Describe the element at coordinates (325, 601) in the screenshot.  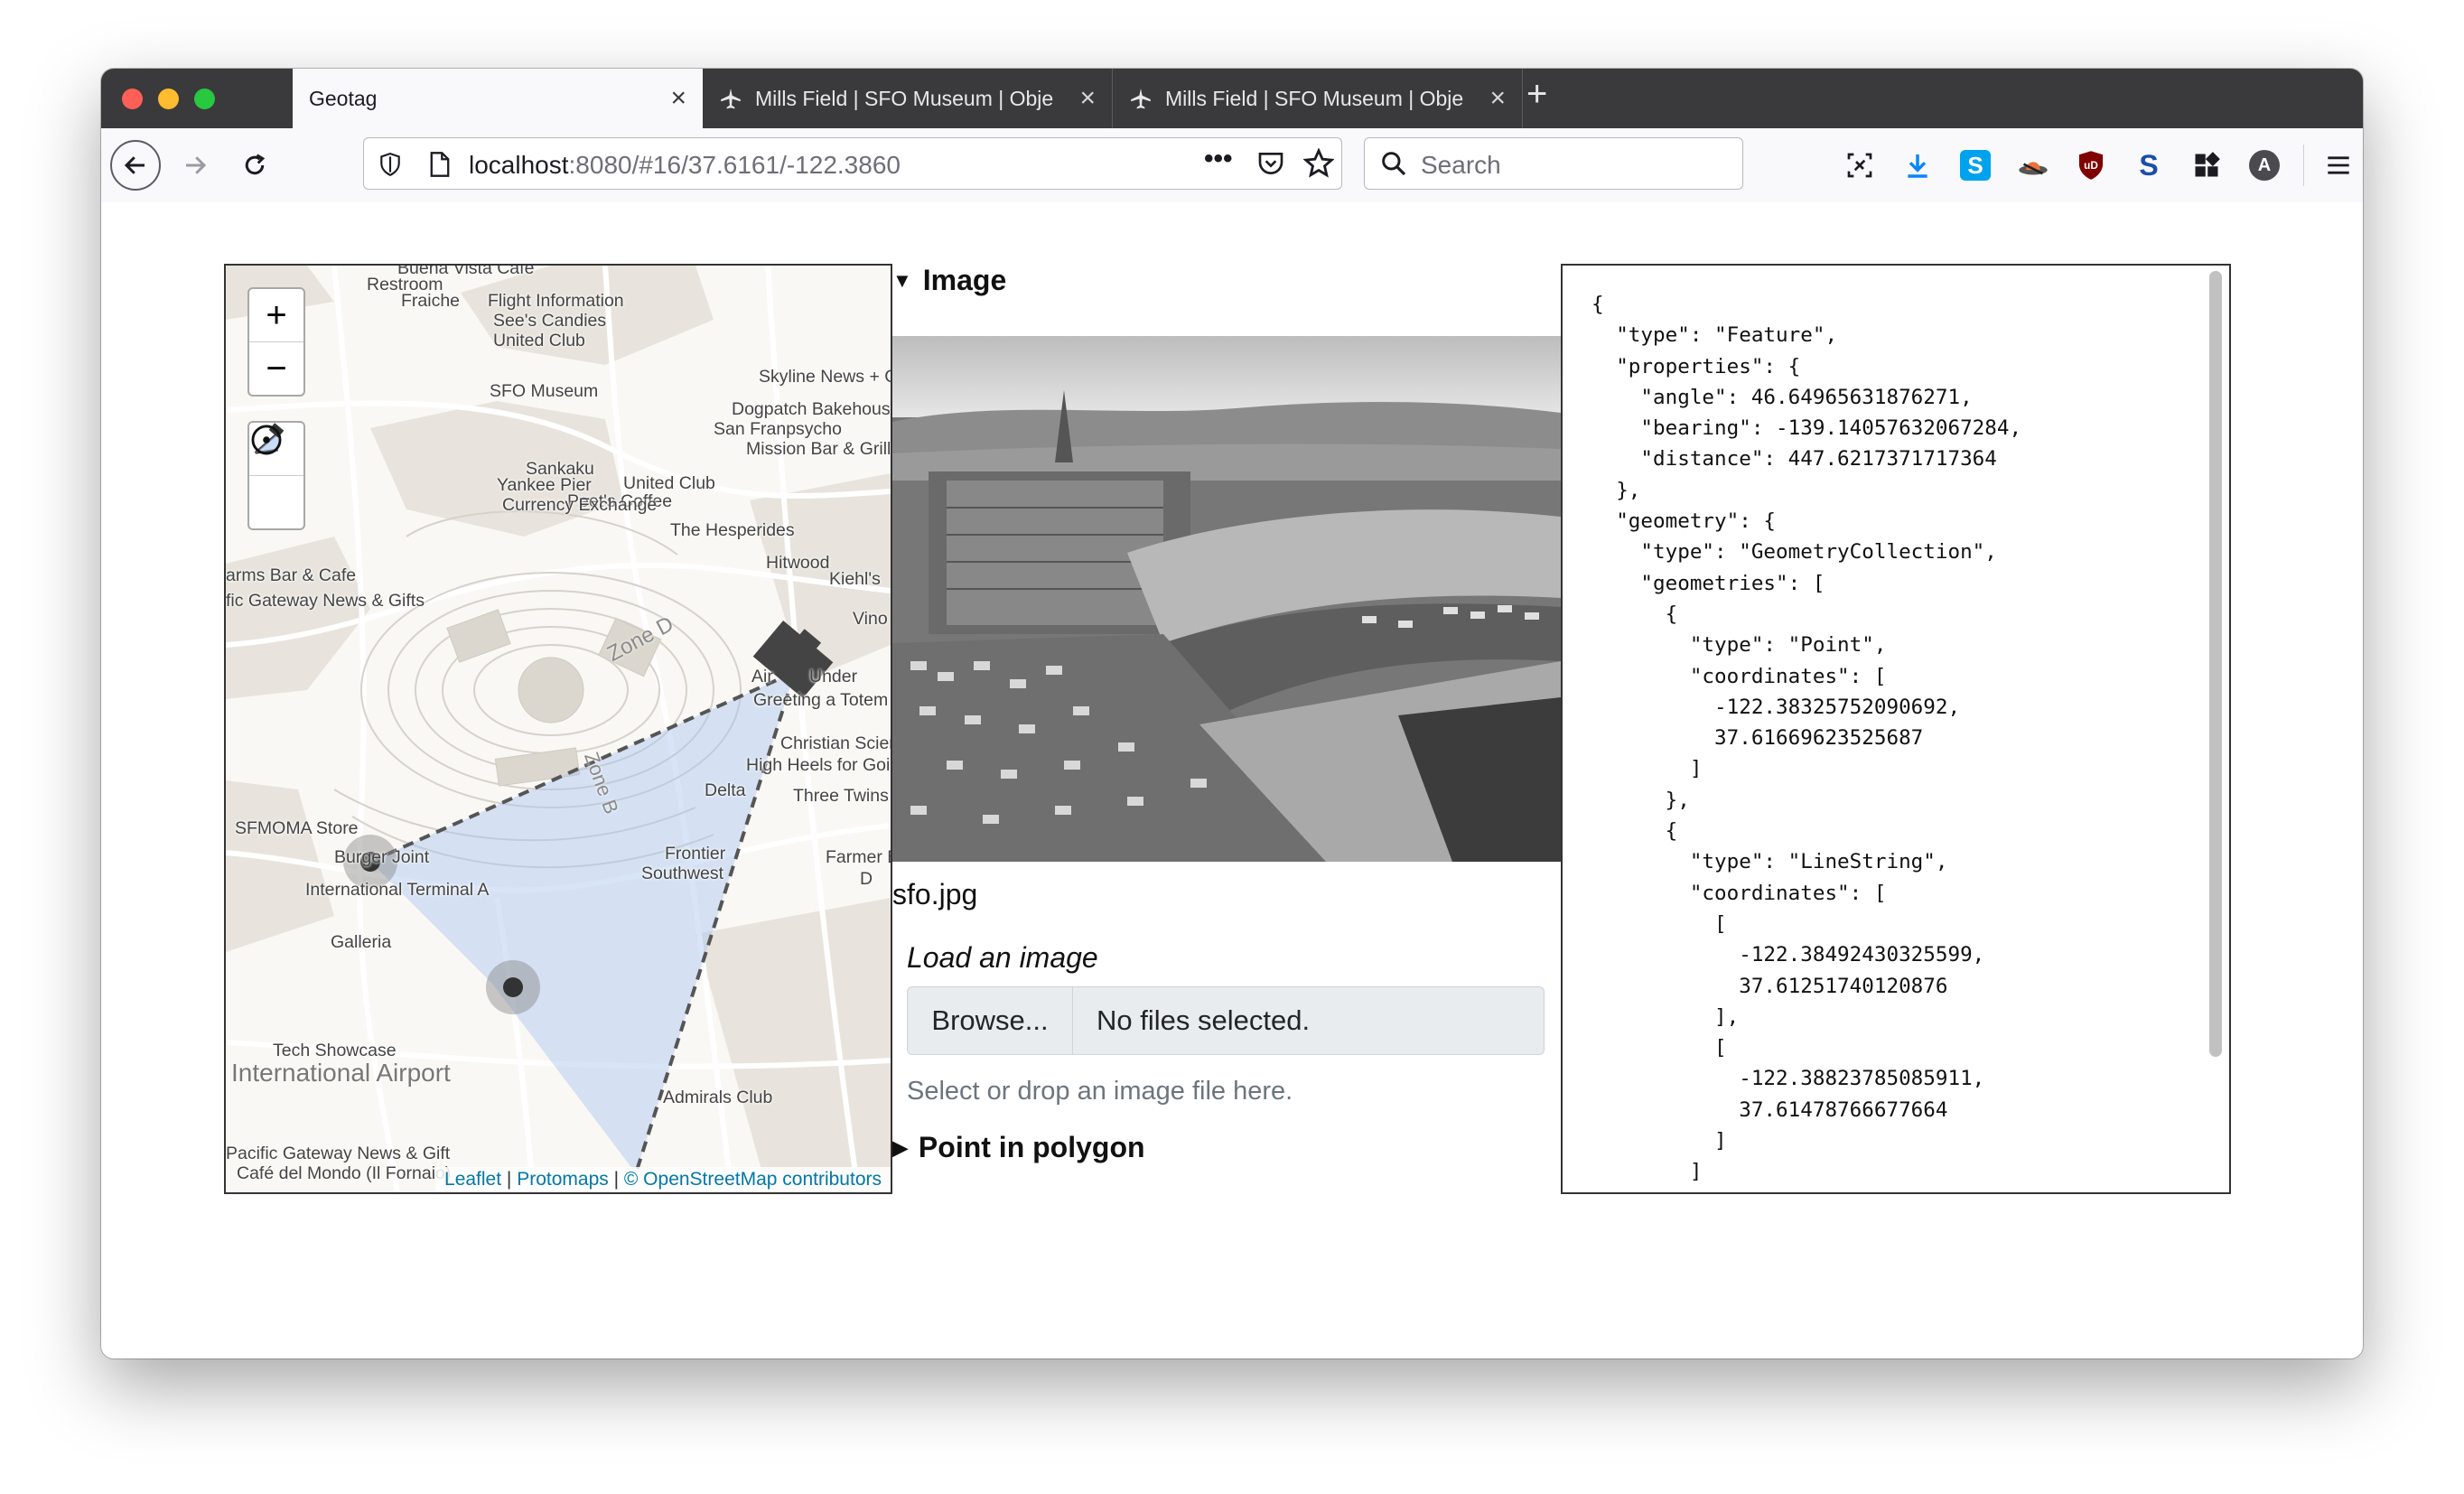
I see `map-poi-label: fic Gateway News & Gifts` at that location.